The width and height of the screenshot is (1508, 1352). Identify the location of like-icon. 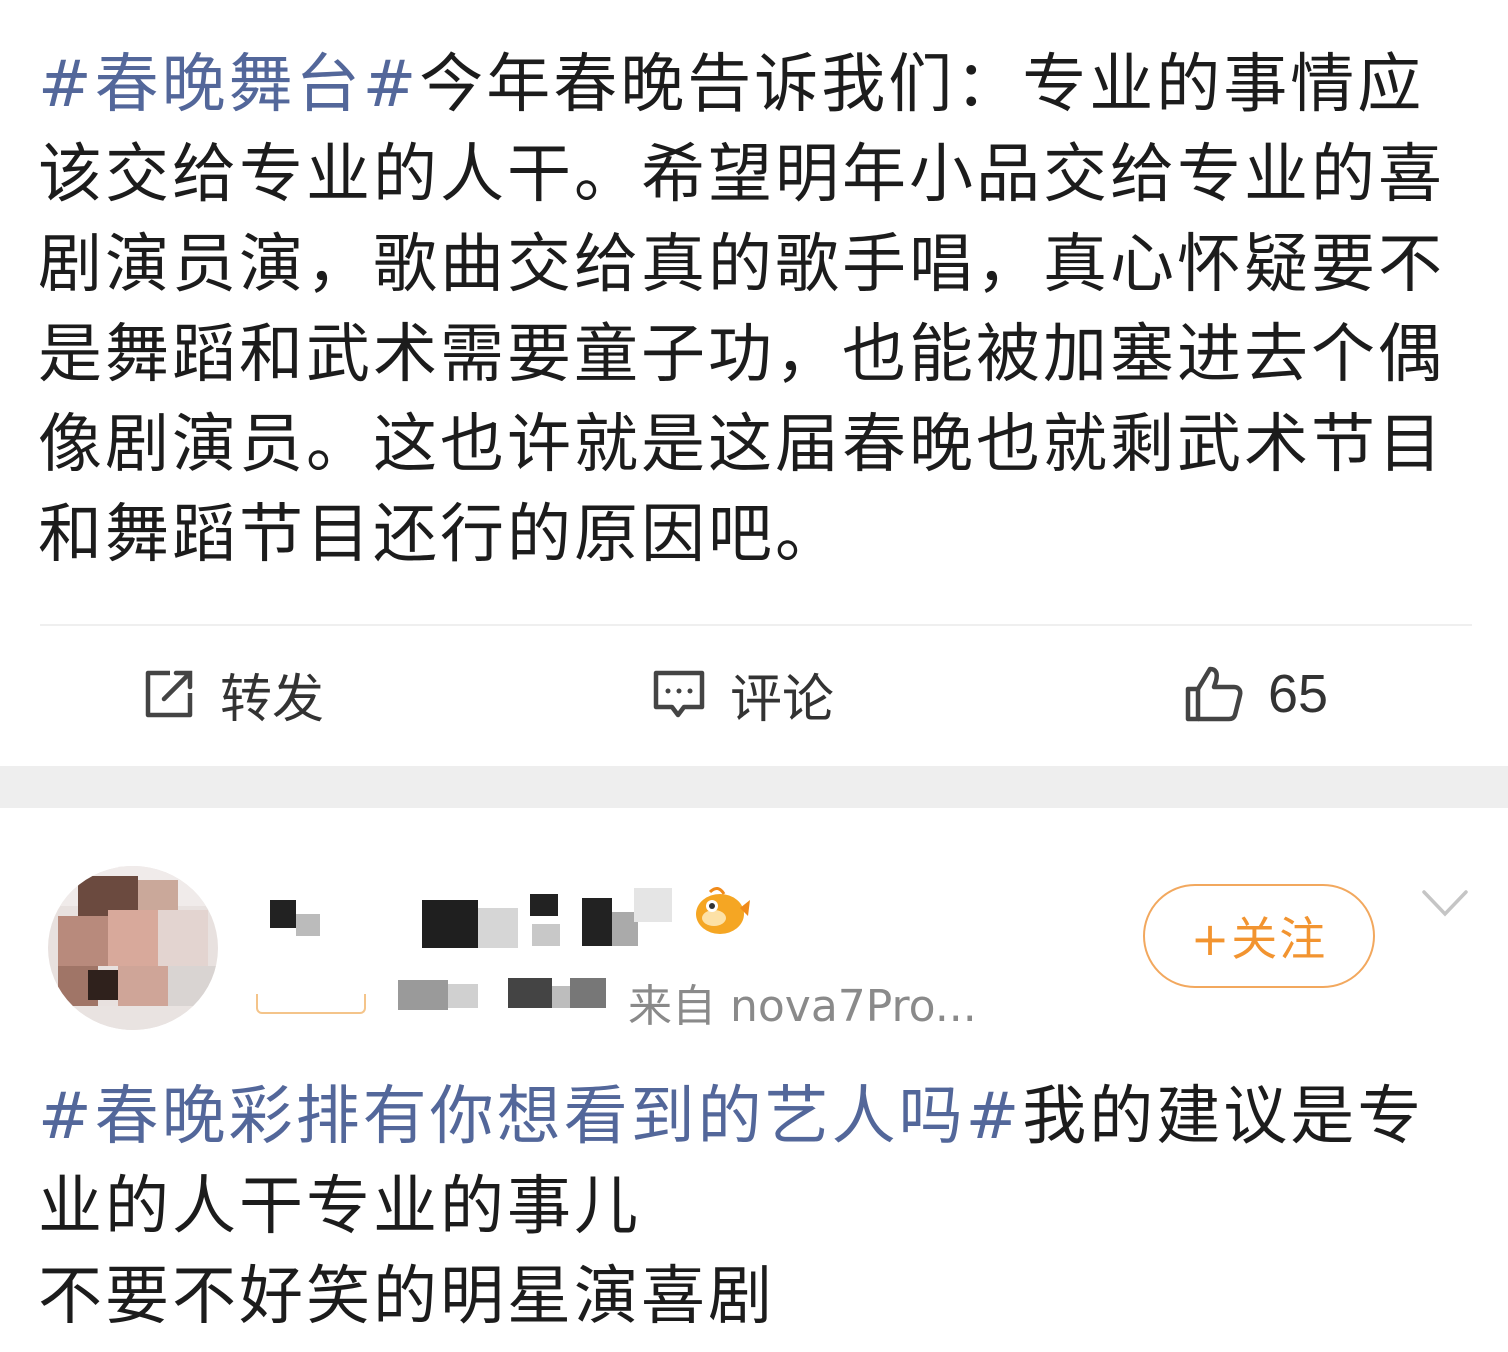
(1214, 694).